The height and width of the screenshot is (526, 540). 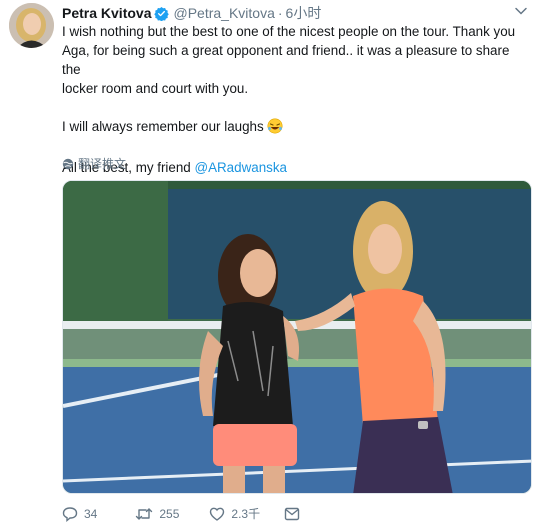 I want to click on handle: @Petra_Kvitova, so click(x=223, y=13).